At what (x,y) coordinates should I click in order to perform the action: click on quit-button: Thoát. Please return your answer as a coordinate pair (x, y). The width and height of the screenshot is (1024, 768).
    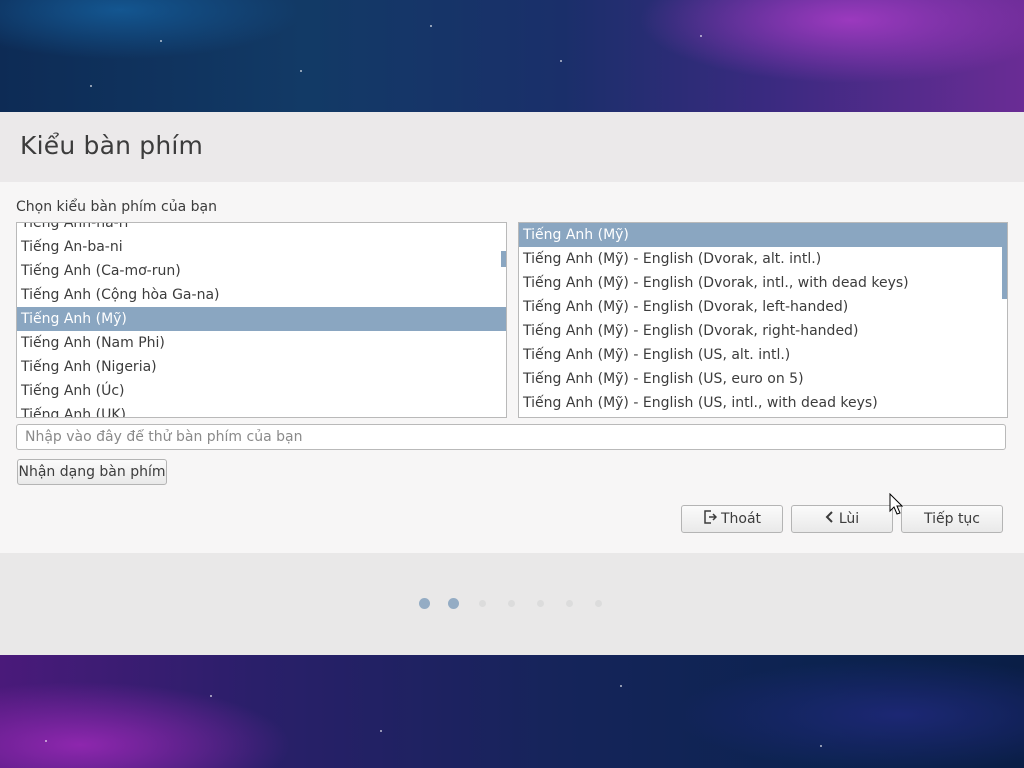
    Looking at the image, I should click on (732, 519).